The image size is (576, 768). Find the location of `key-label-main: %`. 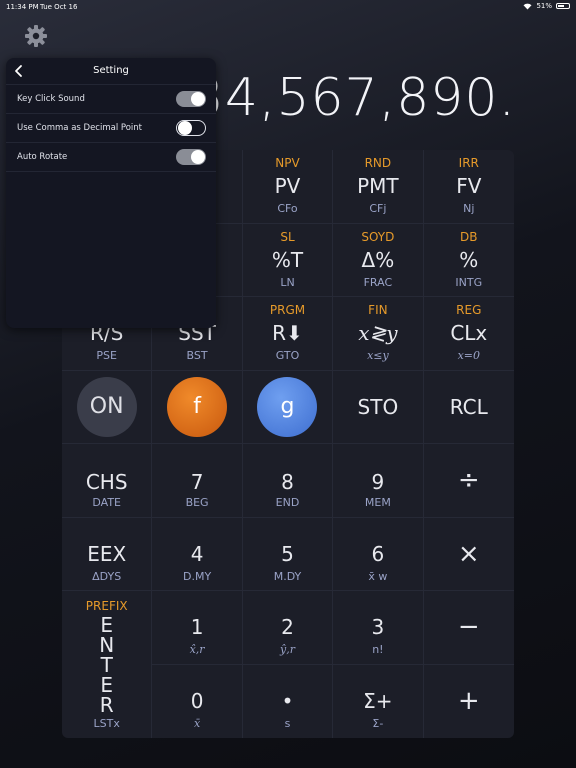

key-label-main: % is located at coordinates (469, 259).